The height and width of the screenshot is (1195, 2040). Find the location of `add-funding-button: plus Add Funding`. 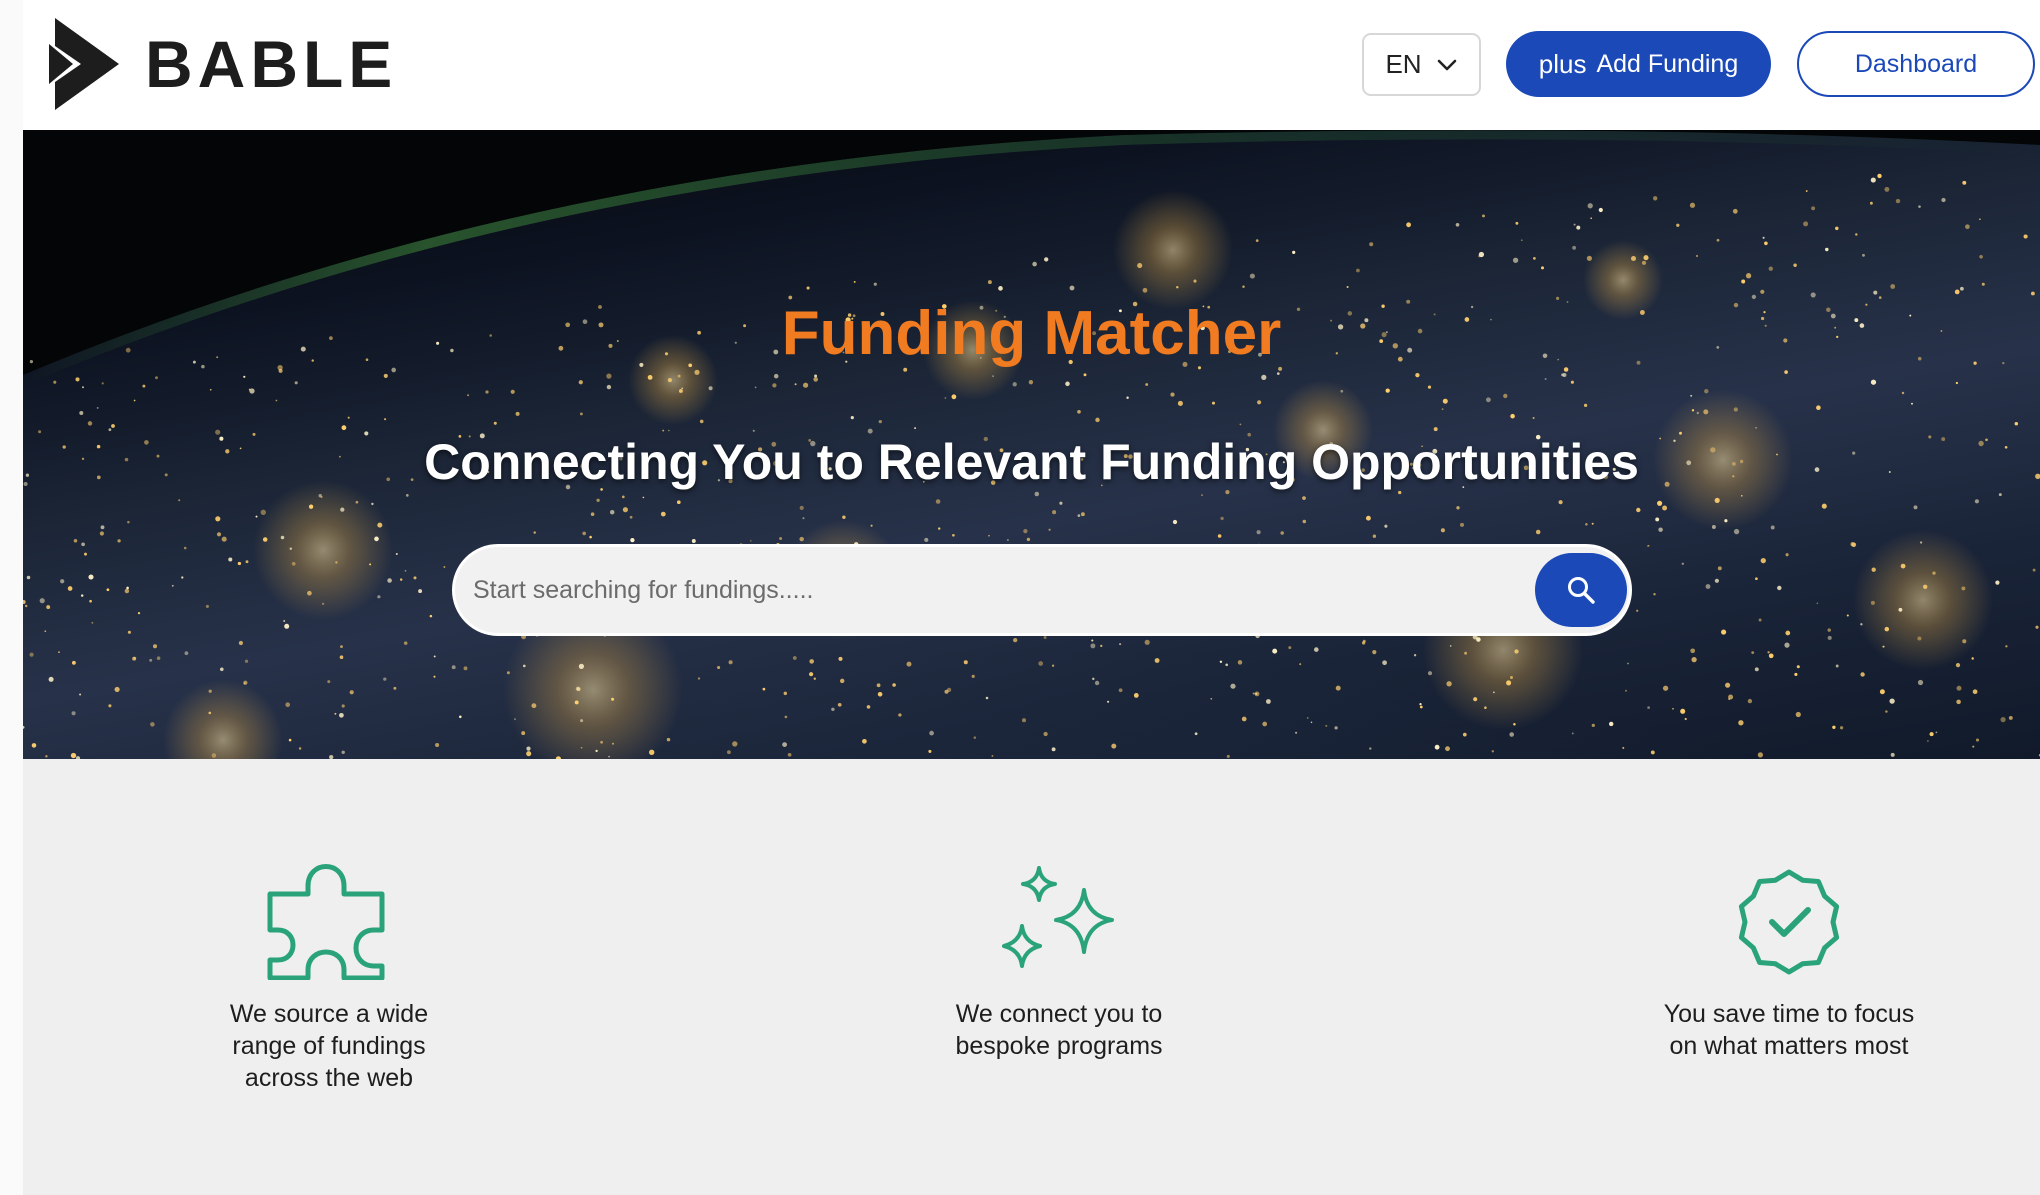

add-funding-button: plus Add Funding is located at coordinates (1638, 64).